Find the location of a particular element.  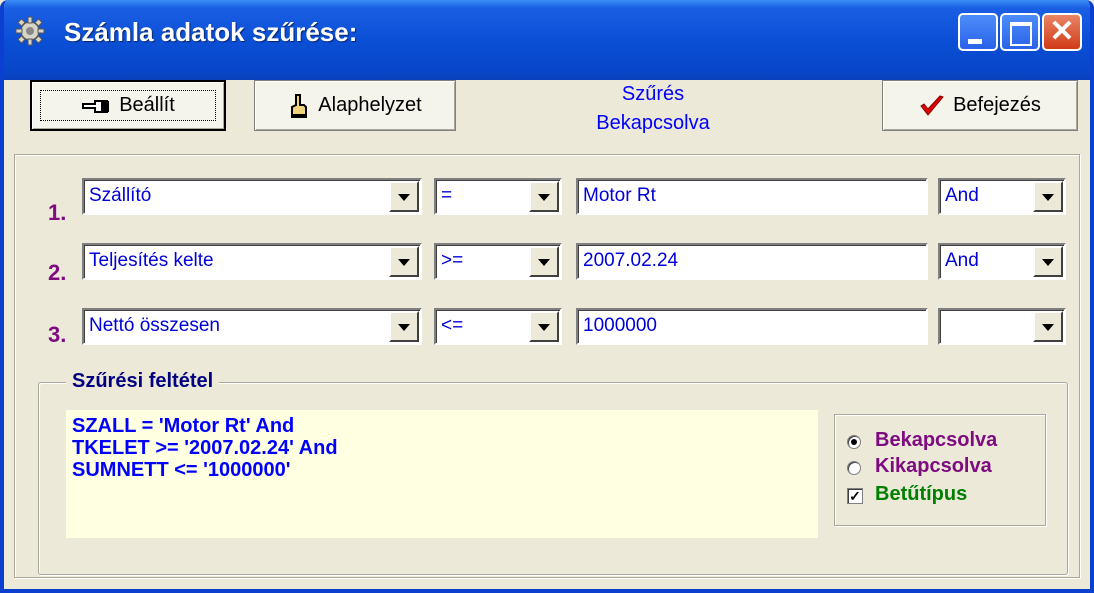

finish-button-label: Befejezés is located at coordinates (997, 105).